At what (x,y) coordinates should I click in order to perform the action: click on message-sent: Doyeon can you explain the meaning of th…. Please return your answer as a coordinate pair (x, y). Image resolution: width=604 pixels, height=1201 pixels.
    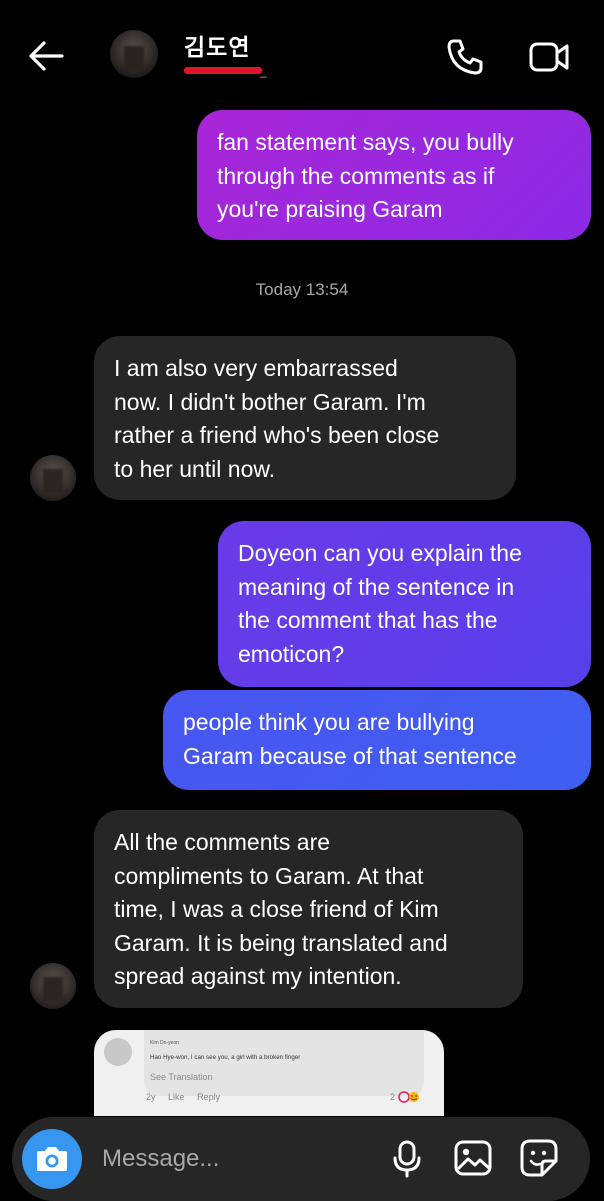
    Looking at the image, I should click on (404, 604).